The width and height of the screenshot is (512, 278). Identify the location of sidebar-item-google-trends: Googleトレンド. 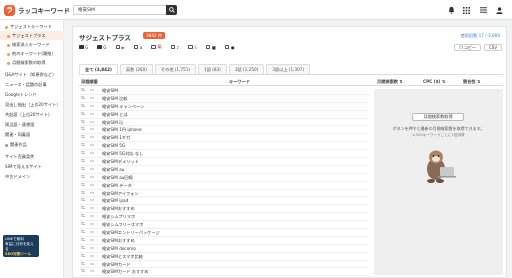
(32, 94).